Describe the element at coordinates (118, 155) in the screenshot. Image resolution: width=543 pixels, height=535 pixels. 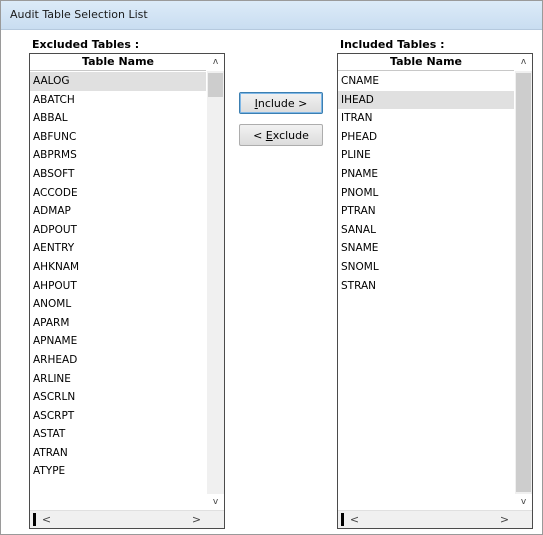
I see `list-item: ABPRMS` at that location.